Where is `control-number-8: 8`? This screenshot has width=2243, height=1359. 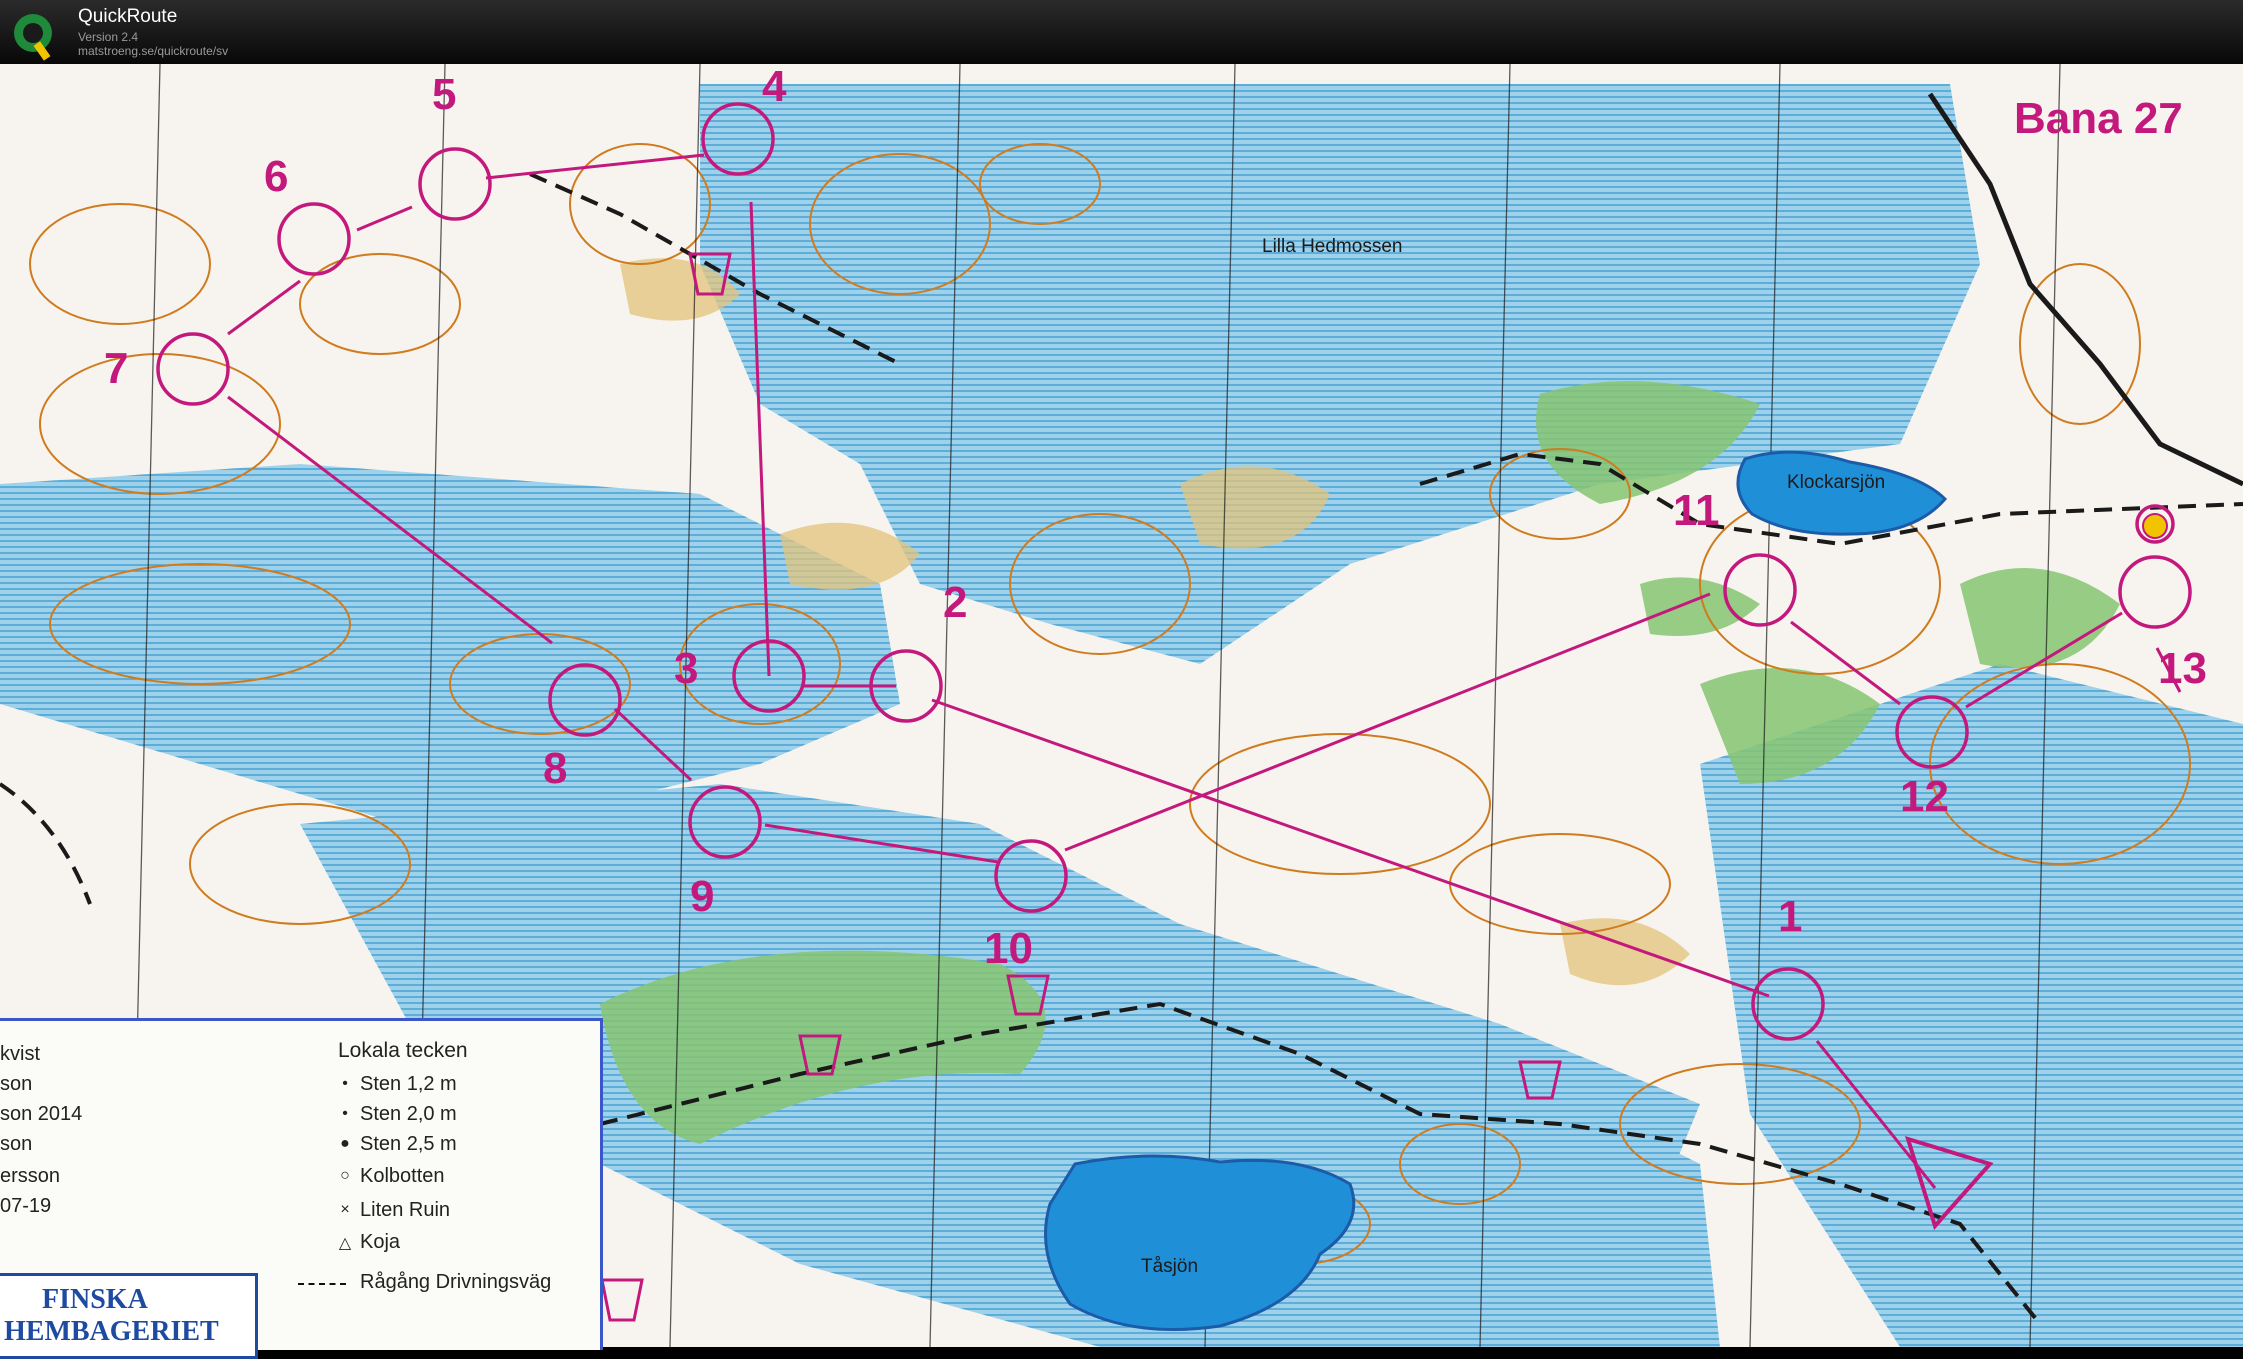 control-number-8: 8 is located at coordinates (555, 768).